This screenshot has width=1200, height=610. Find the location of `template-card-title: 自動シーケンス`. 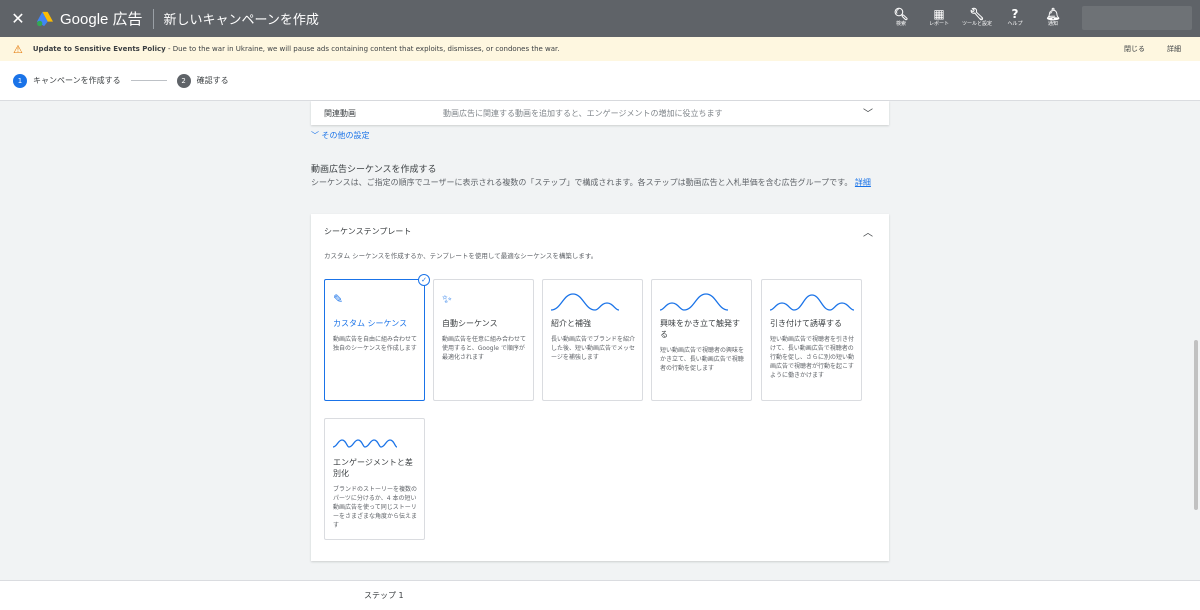

template-card-title: 自動シーケンス is located at coordinates (470, 323).